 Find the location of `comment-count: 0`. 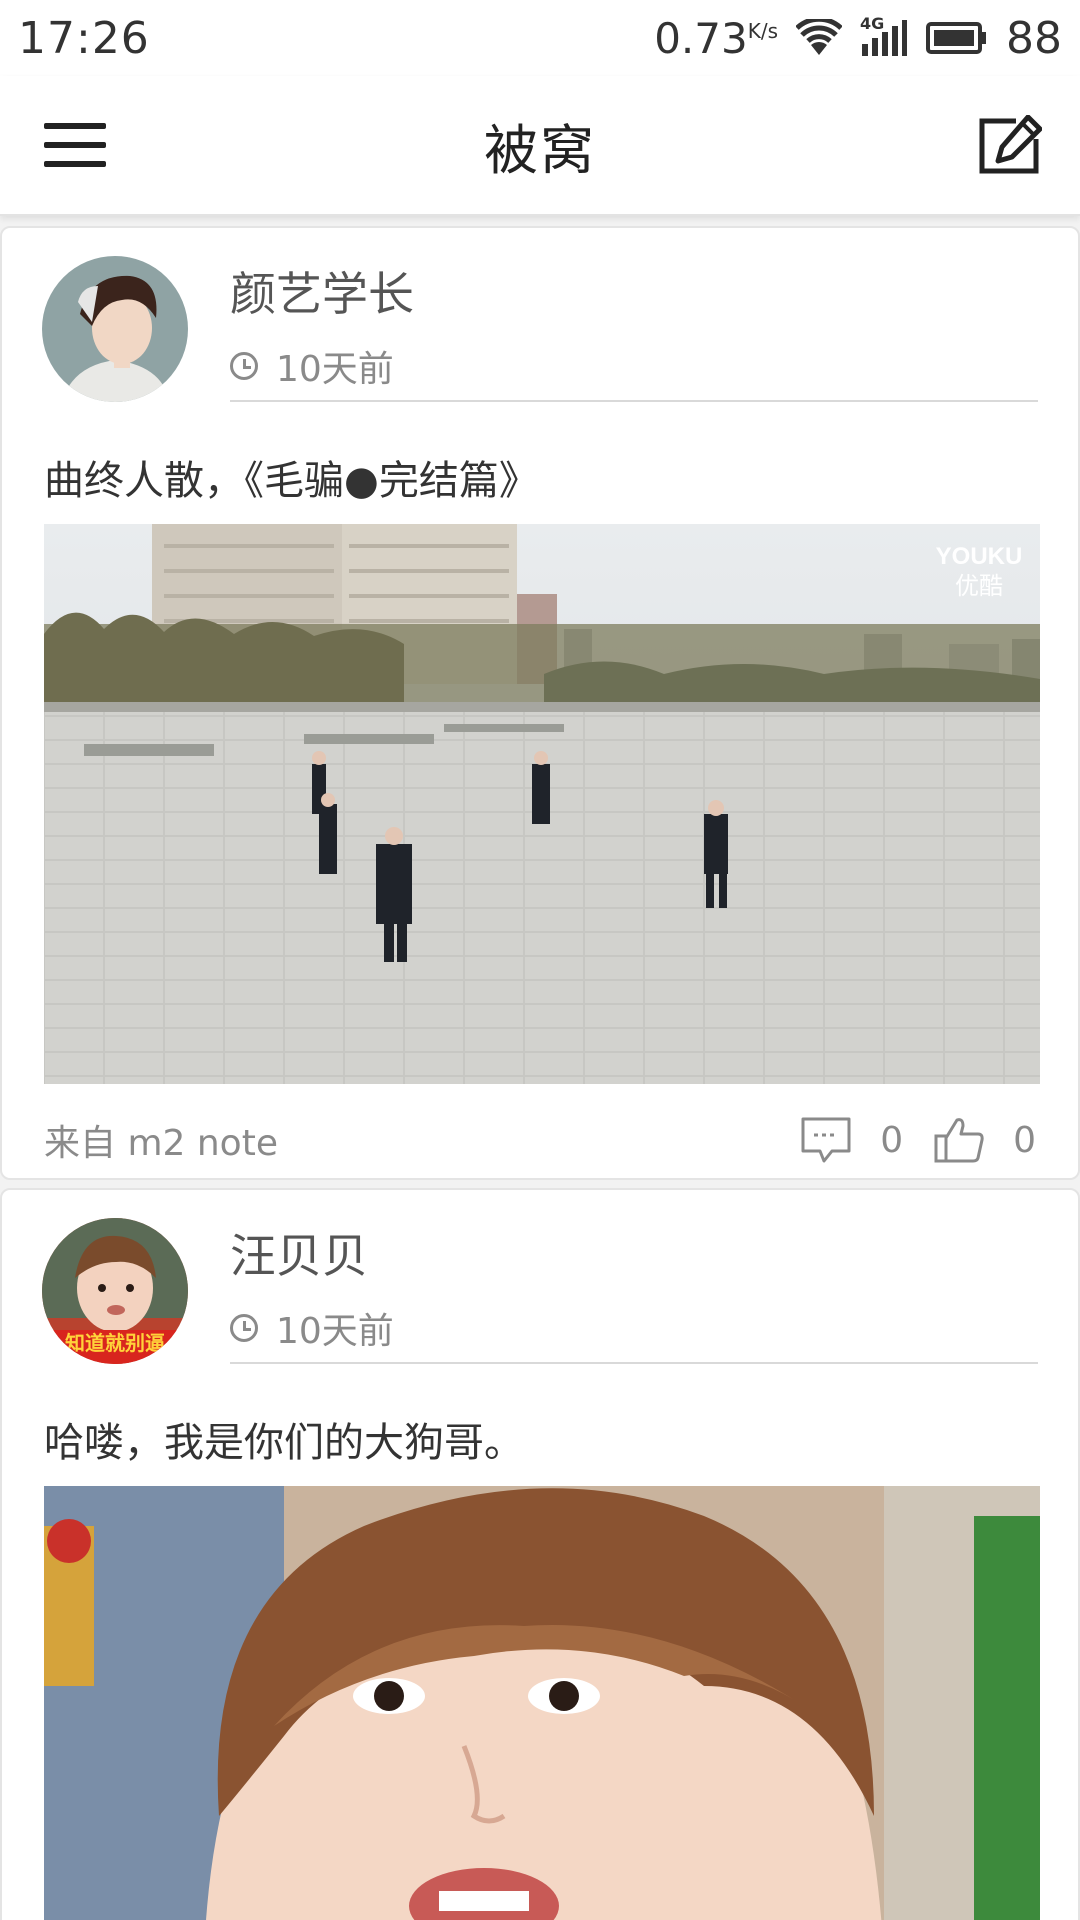

comment-count: 0 is located at coordinates (892, 1140).